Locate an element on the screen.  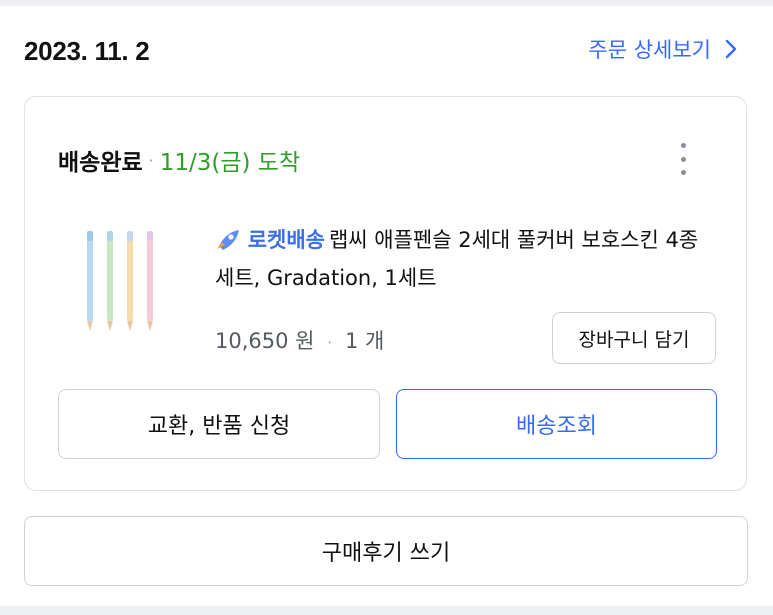
product-price: 10,650 원 is located at coordinates (265, 341).